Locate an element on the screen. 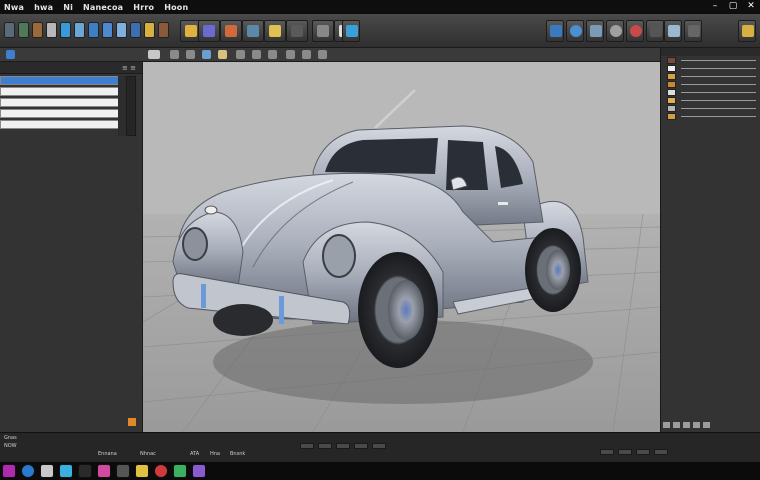 The height and width of the screenshot is (480, 760). panel-menu-icon: ≡ ≡ is located at coordinates (129, 68).